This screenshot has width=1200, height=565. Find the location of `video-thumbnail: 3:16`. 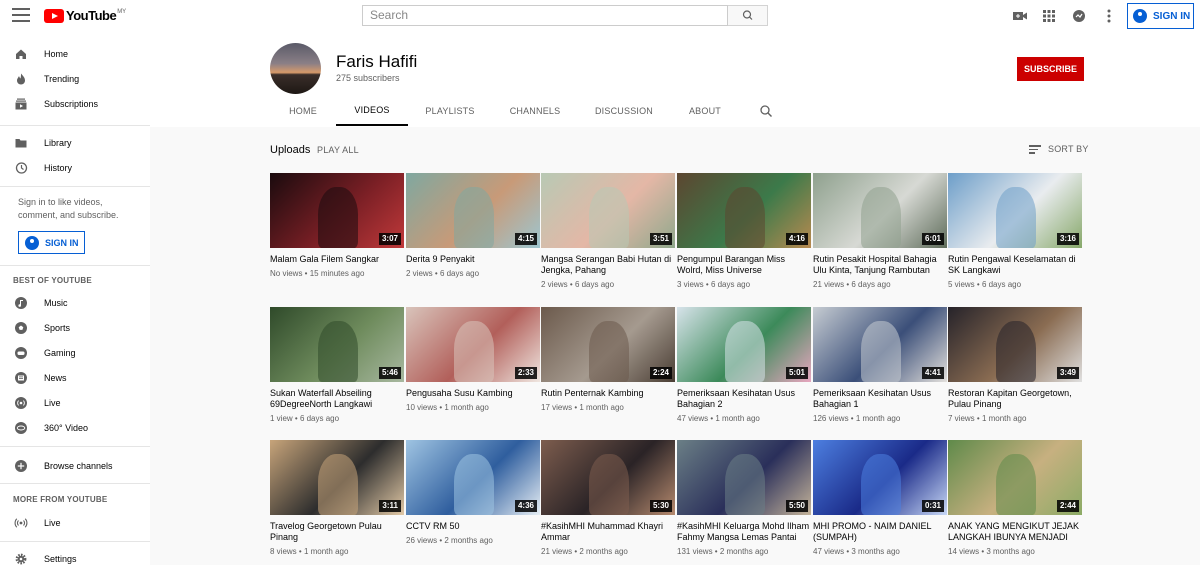

video-thumbnail: 3:16 is located at coordinates (1015, 210).